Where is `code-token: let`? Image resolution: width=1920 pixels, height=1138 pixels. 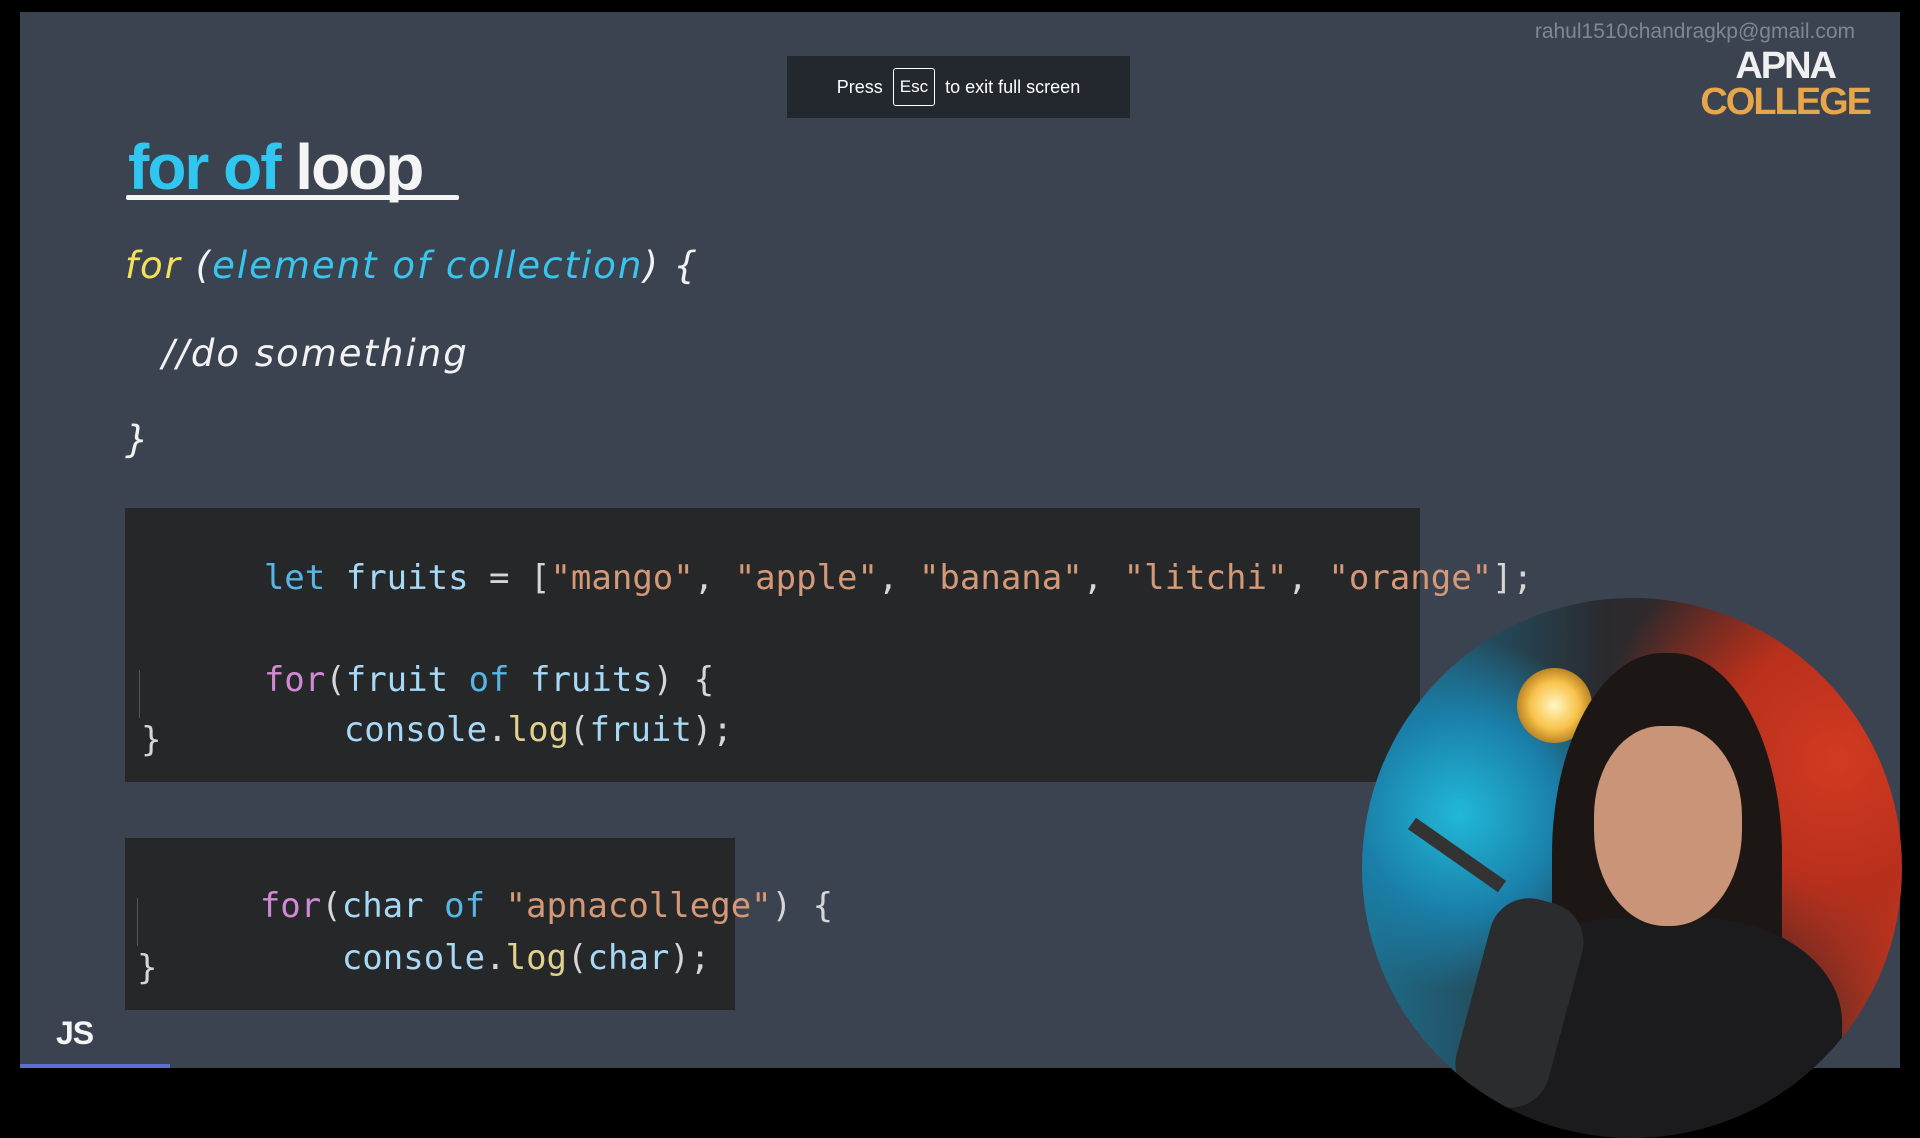 code-token: let is located at coordinates (294, 578).